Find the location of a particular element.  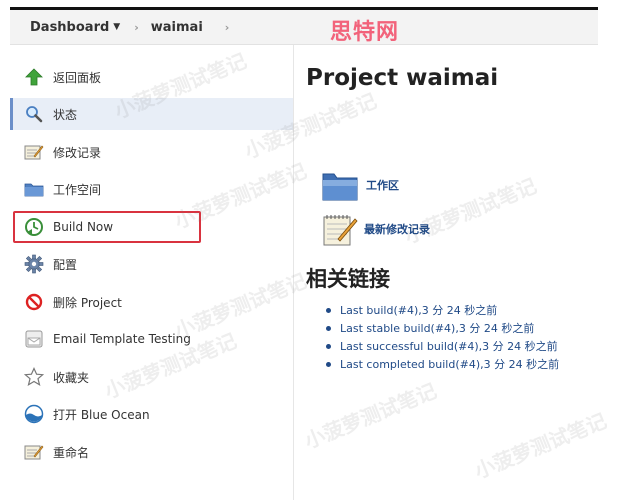

sidebar-item-configure: 配置 is located at coordinates (151, 264).